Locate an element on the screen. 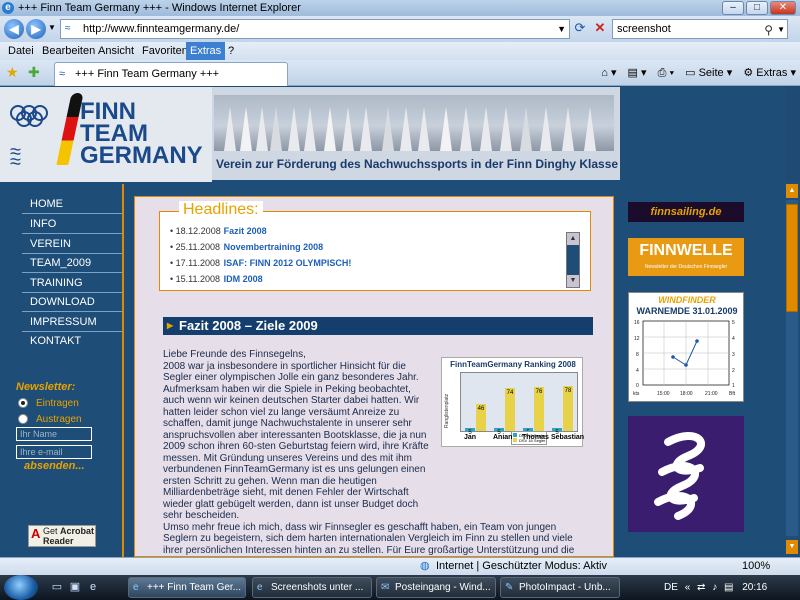  headline-item: • 15.11.2008 IDM 2008 is located at coordinates (216, 279).